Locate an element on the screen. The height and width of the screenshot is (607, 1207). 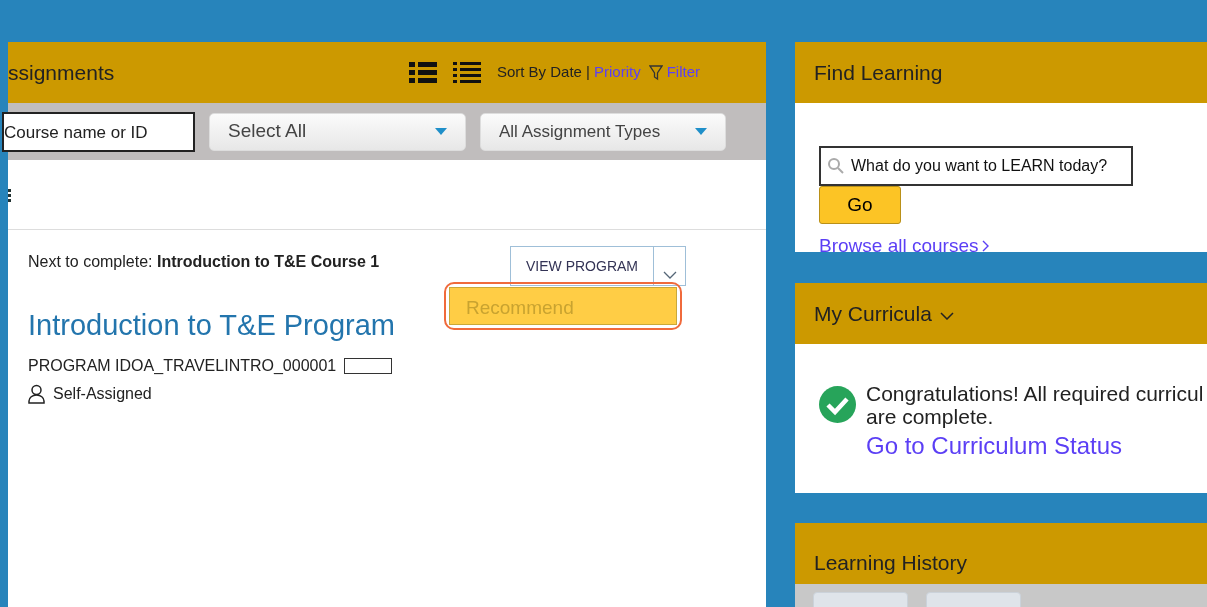
learn-search-field: What do you want to LEARN today? is located at coordinates (976, 166).